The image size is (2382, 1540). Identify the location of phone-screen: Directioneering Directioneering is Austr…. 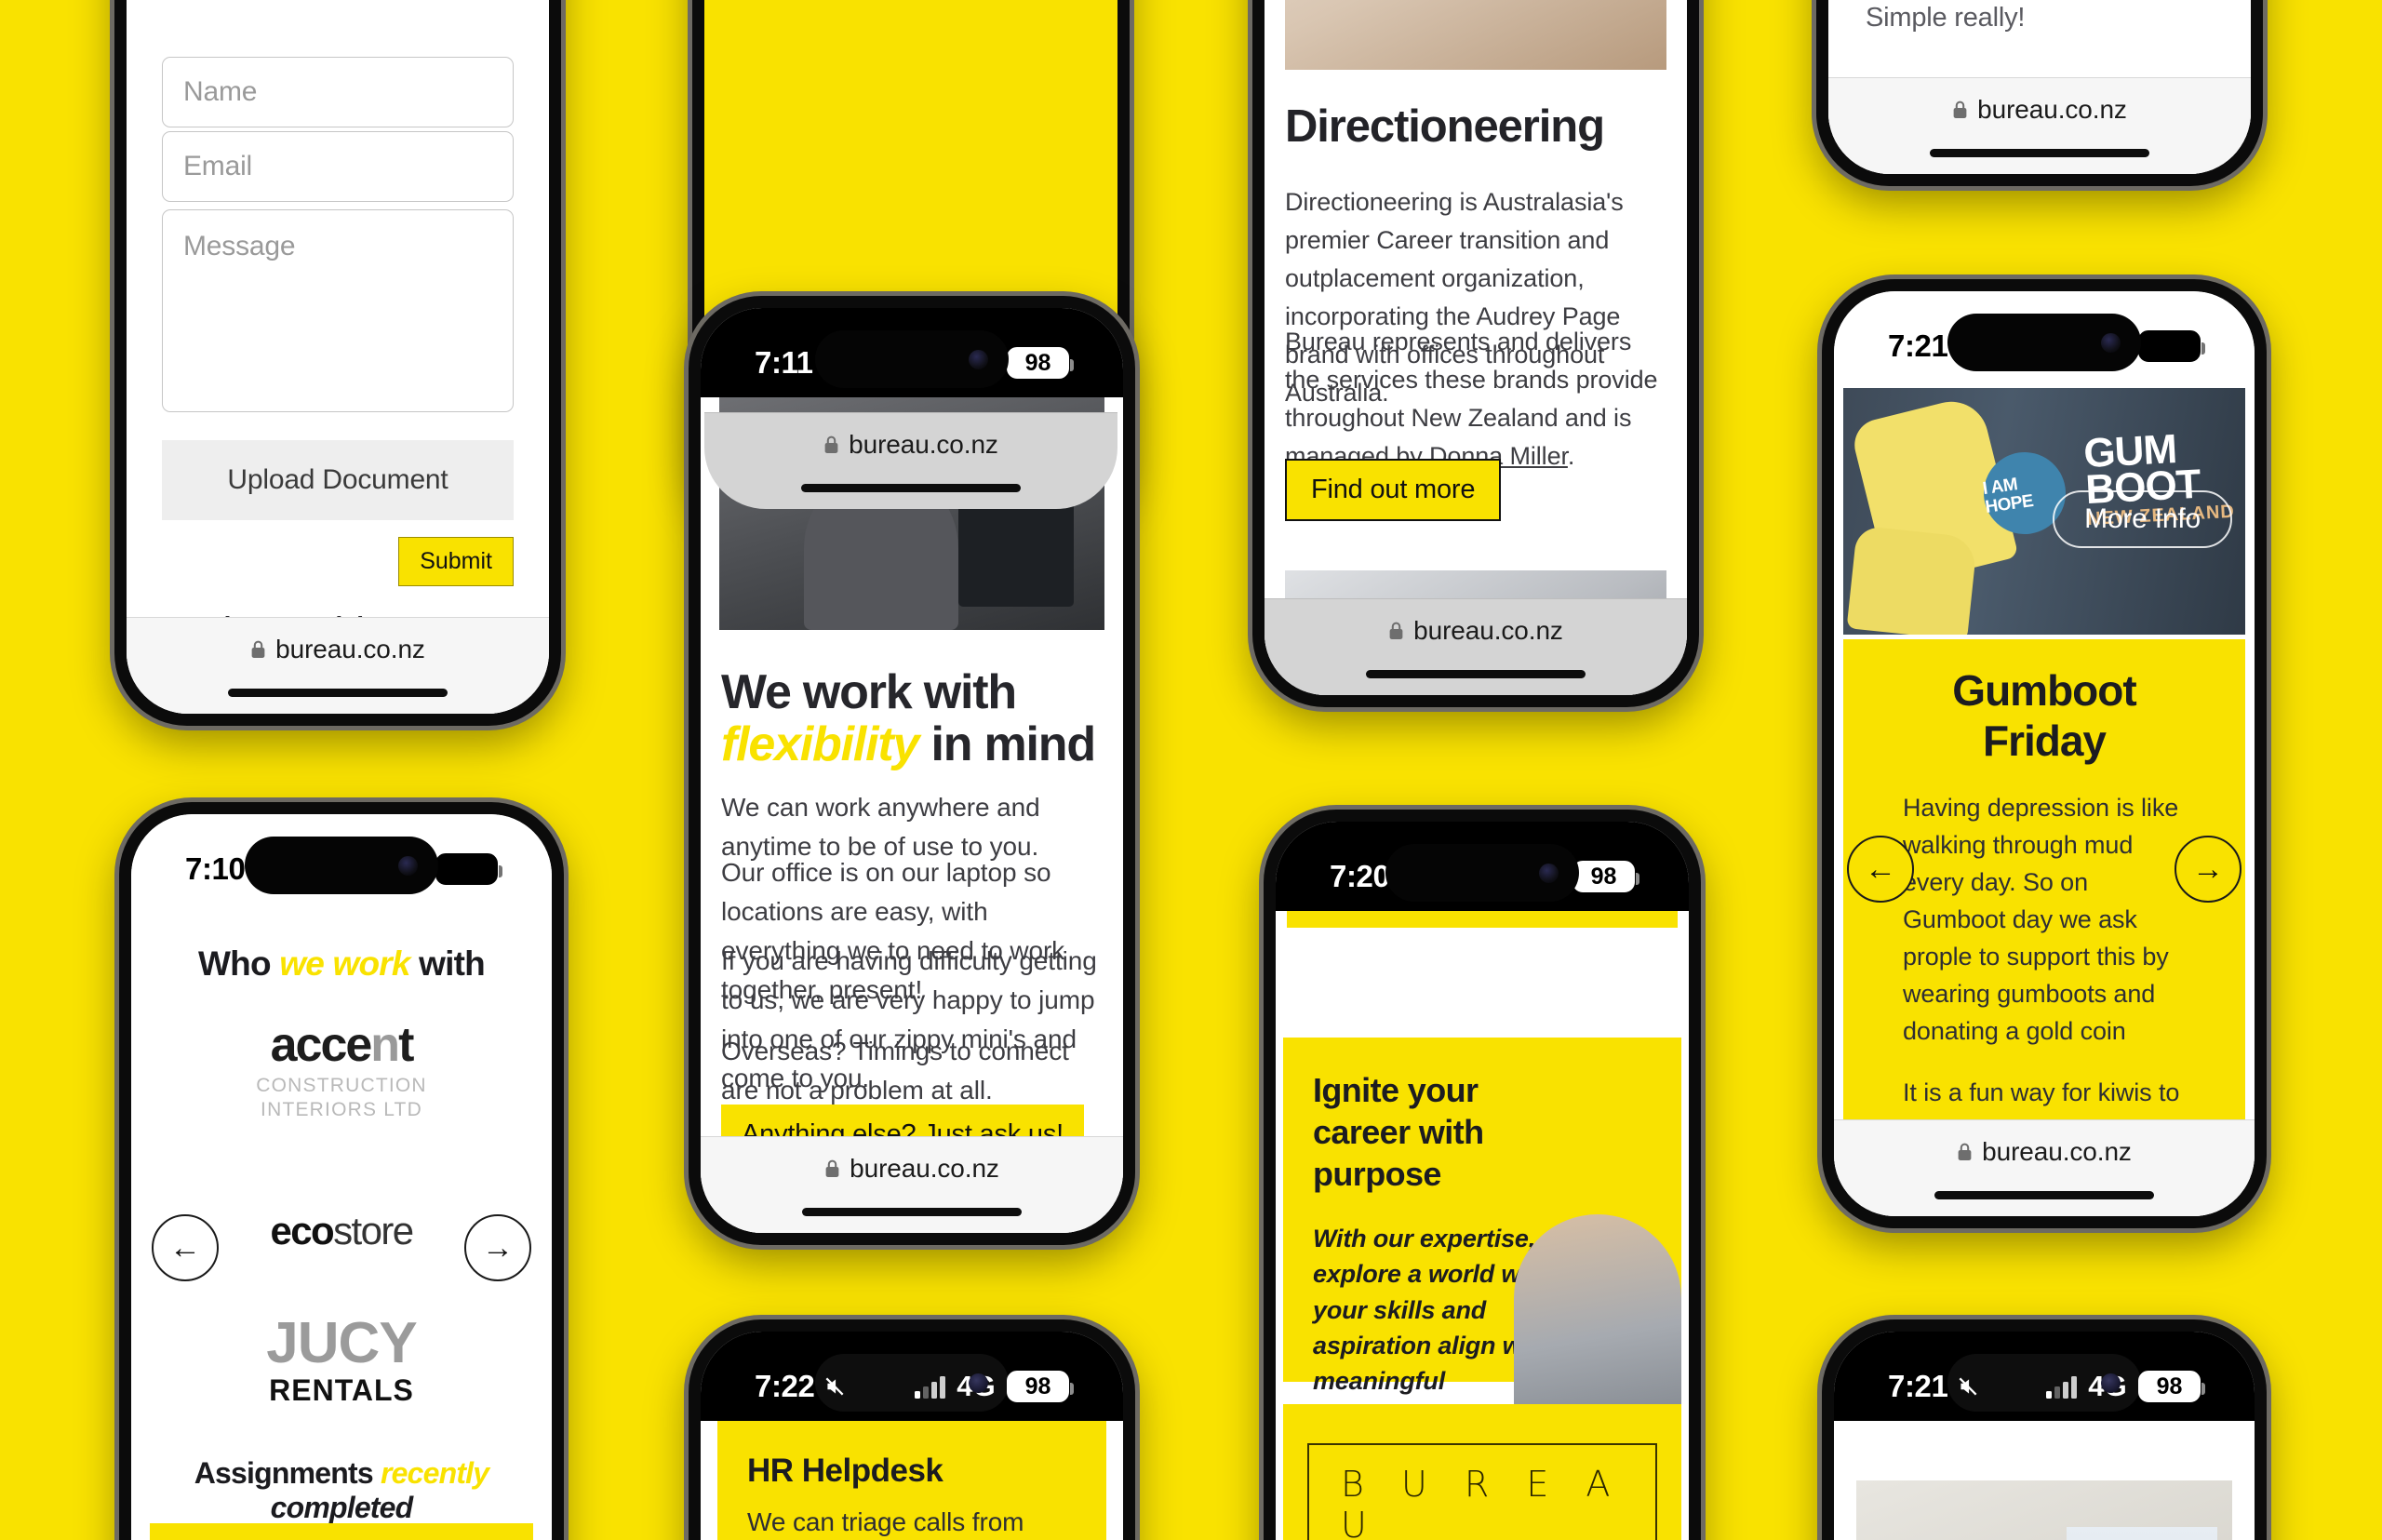
(1476, 347).